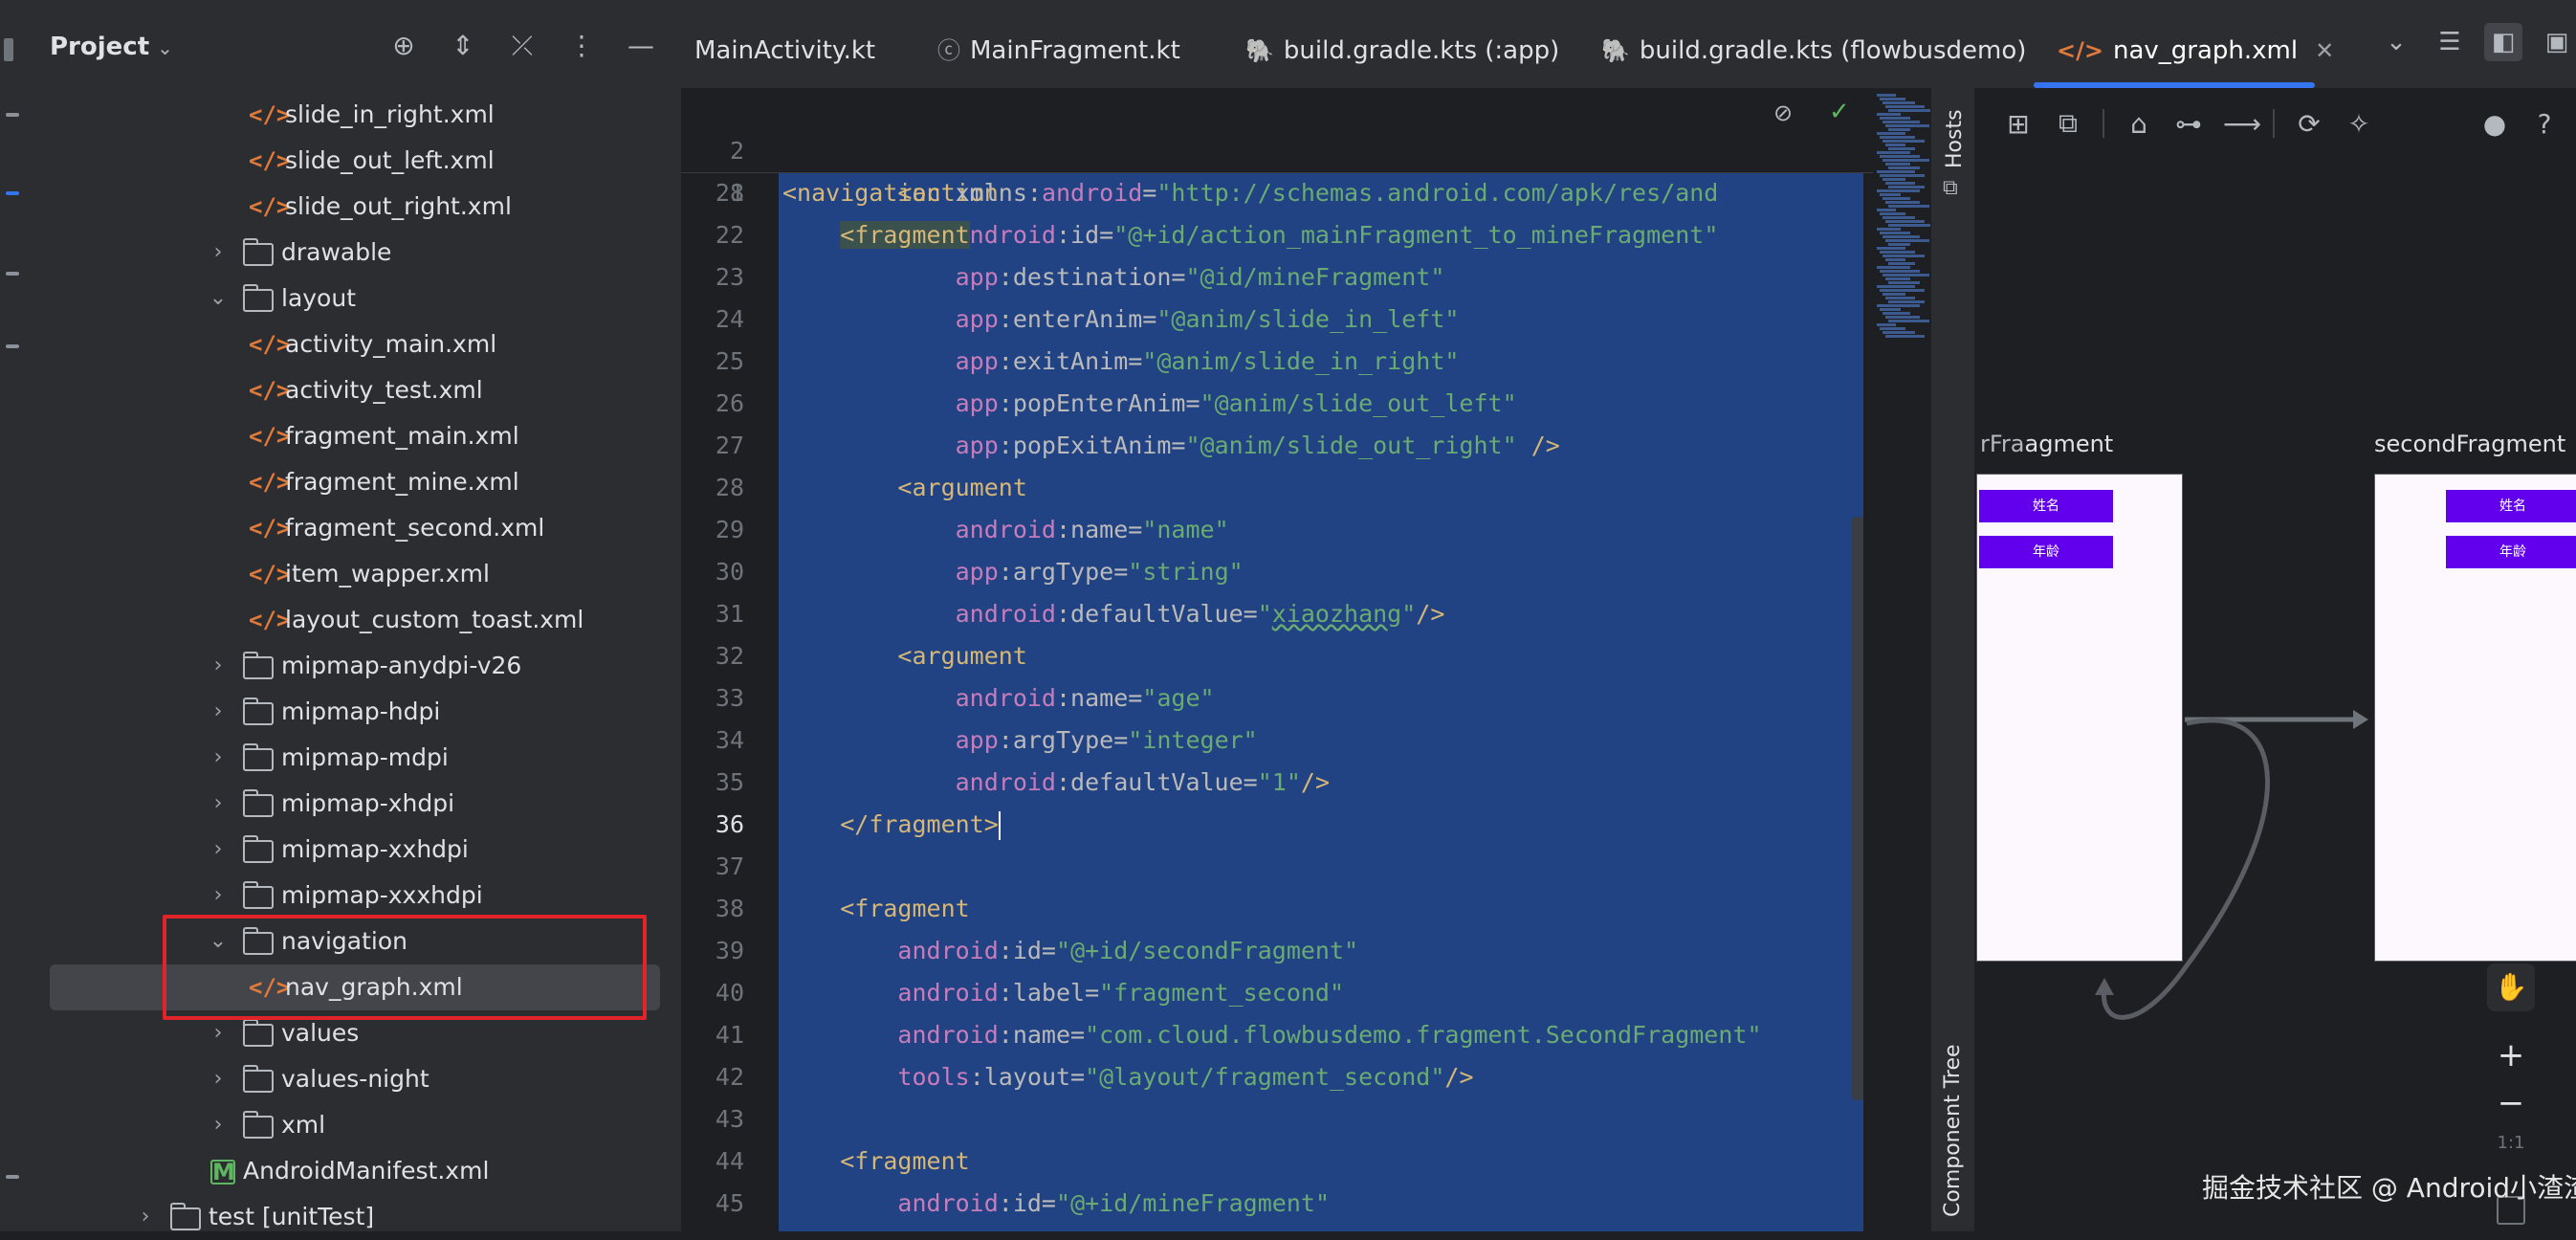 The height and width of the screenshot is (1240, 2576). Describe the element at coordinates (270, 114) in the screenshot. I see `xml-file-icon: </>` at that location.